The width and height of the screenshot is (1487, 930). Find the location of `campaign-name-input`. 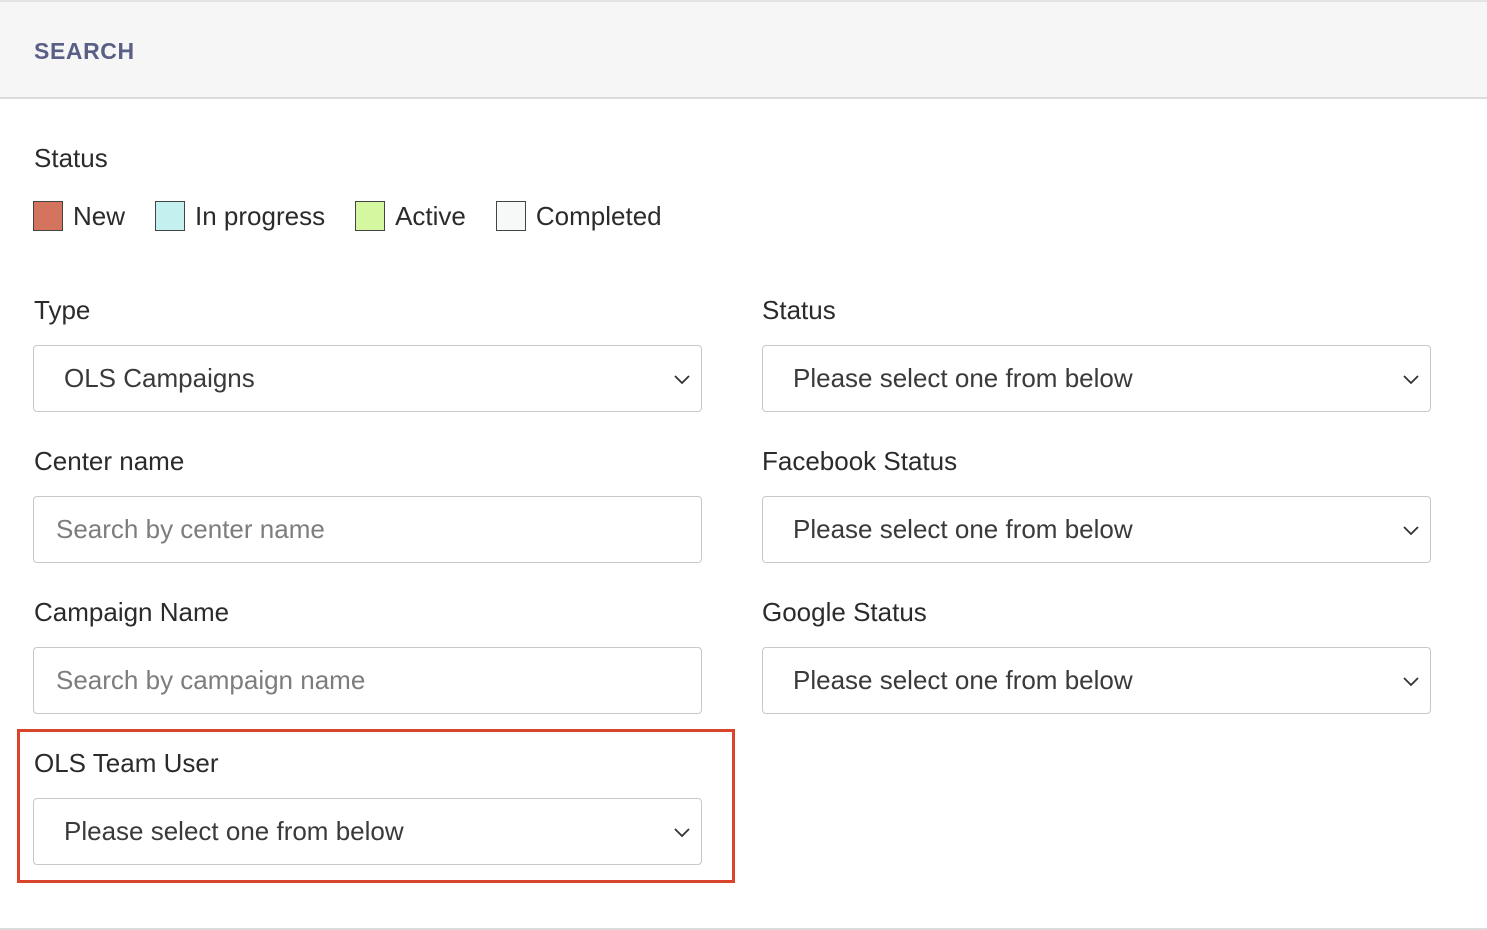

campaign-name-input is located at coordinates (367, 680).